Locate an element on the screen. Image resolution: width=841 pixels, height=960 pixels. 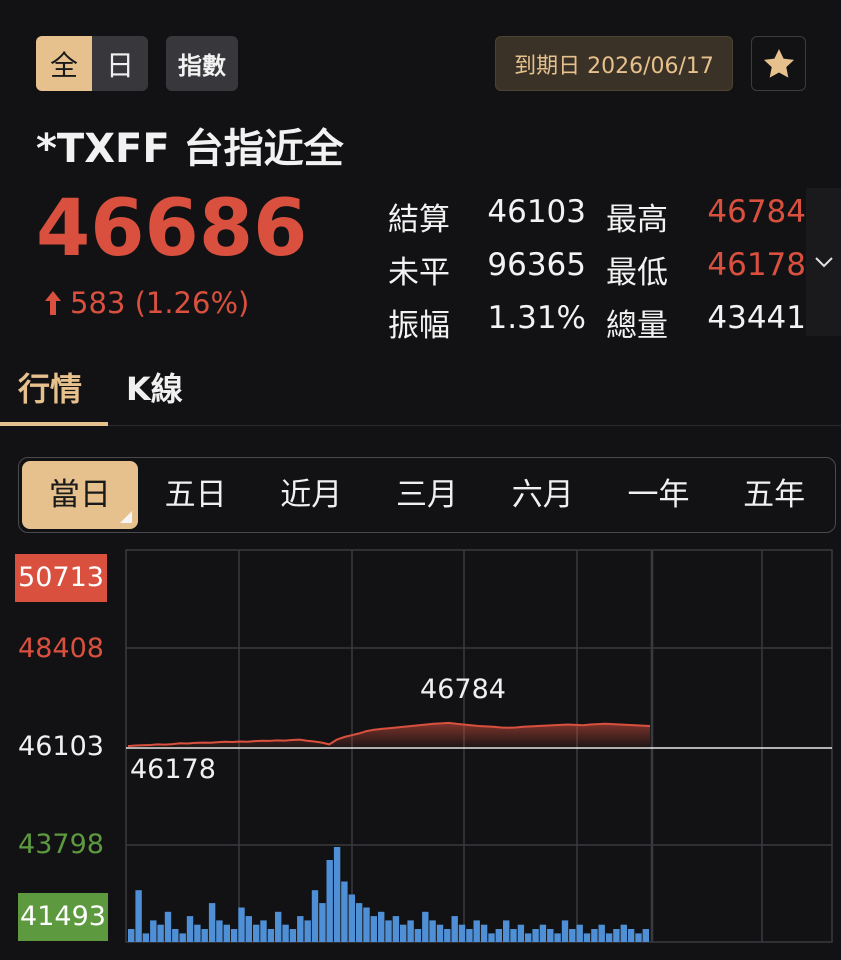
mode-day-button: 日 is located at coordinates (120, 63).